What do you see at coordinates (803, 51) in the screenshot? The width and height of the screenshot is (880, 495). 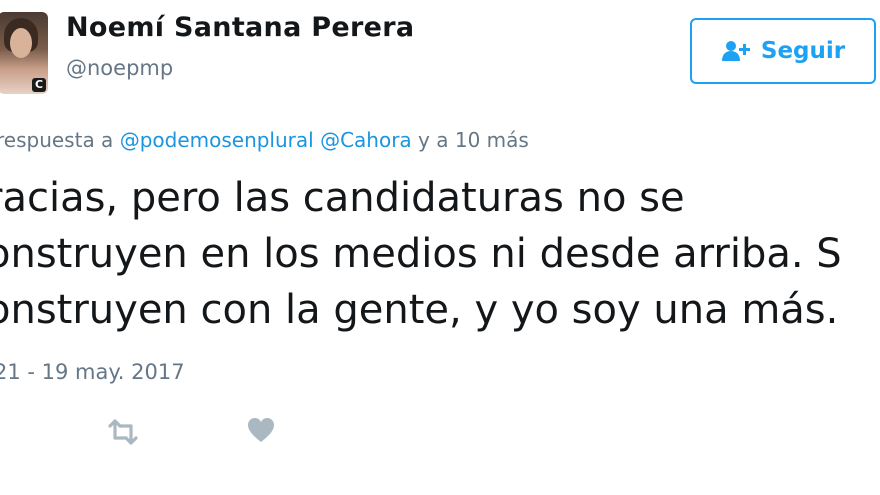 I see `follow-button-label: Seguir` at bounding box center [803, 51].